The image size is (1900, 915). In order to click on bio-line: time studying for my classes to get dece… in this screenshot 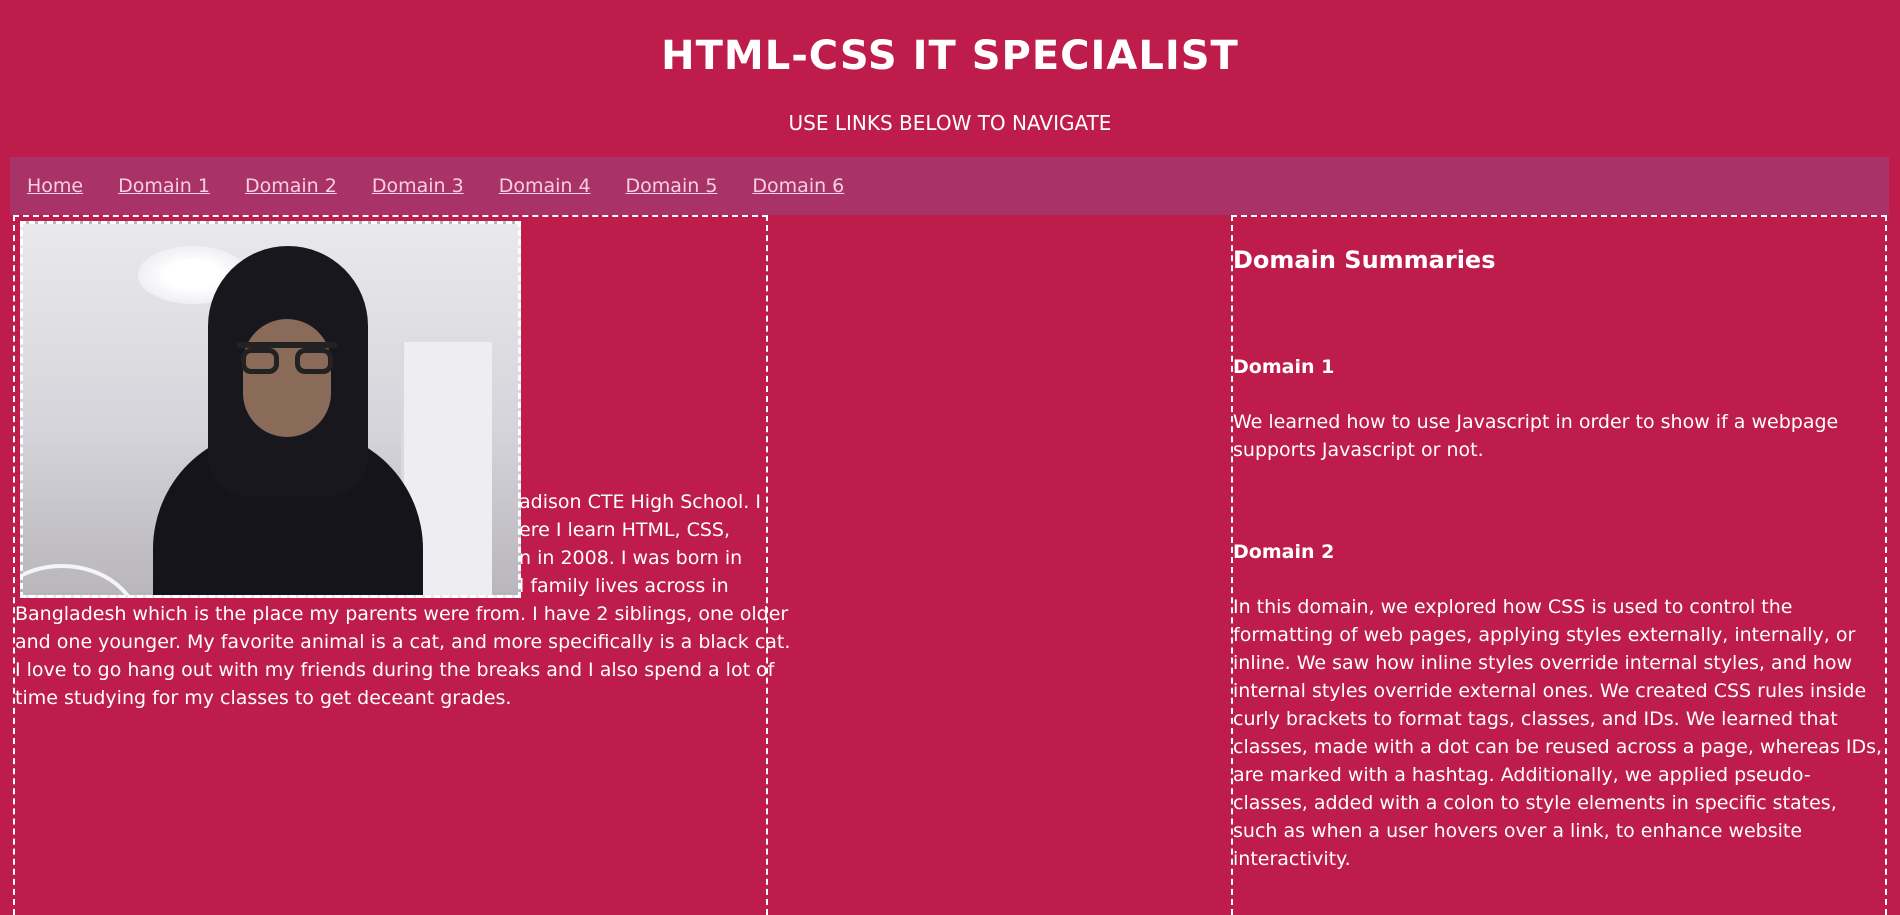, I will do `click(263, 698)`.